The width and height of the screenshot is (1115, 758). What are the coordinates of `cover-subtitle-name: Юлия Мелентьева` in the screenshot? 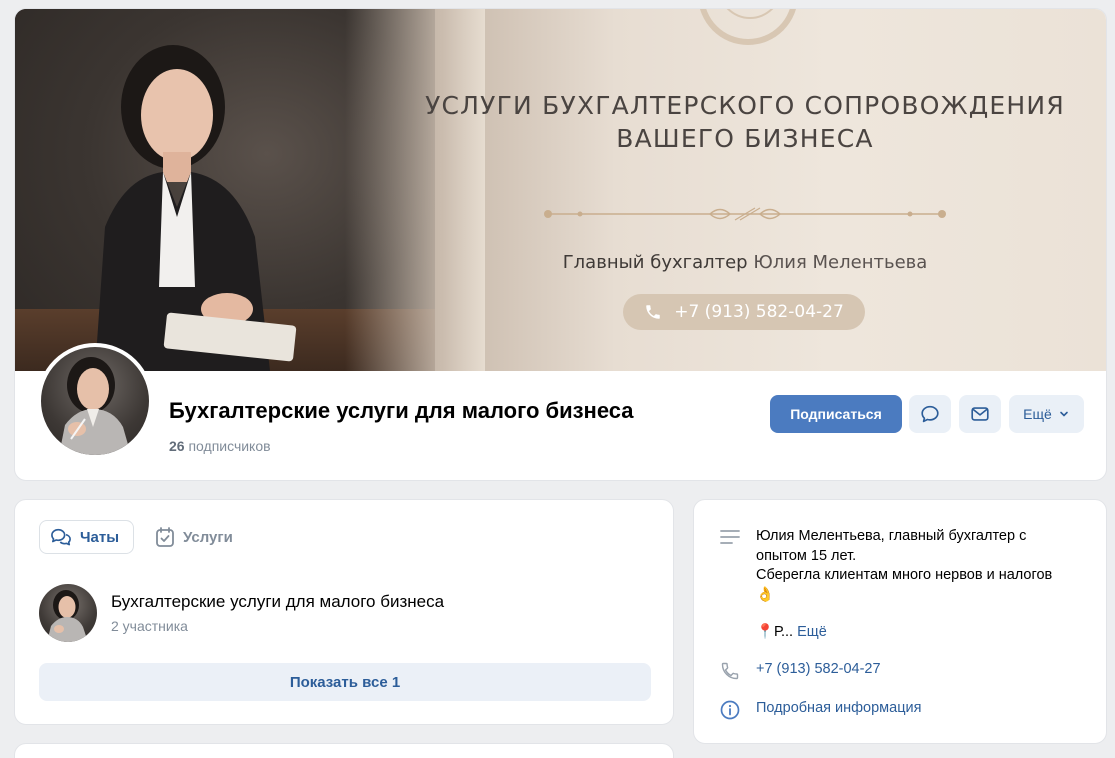 It's located at (840, 262).